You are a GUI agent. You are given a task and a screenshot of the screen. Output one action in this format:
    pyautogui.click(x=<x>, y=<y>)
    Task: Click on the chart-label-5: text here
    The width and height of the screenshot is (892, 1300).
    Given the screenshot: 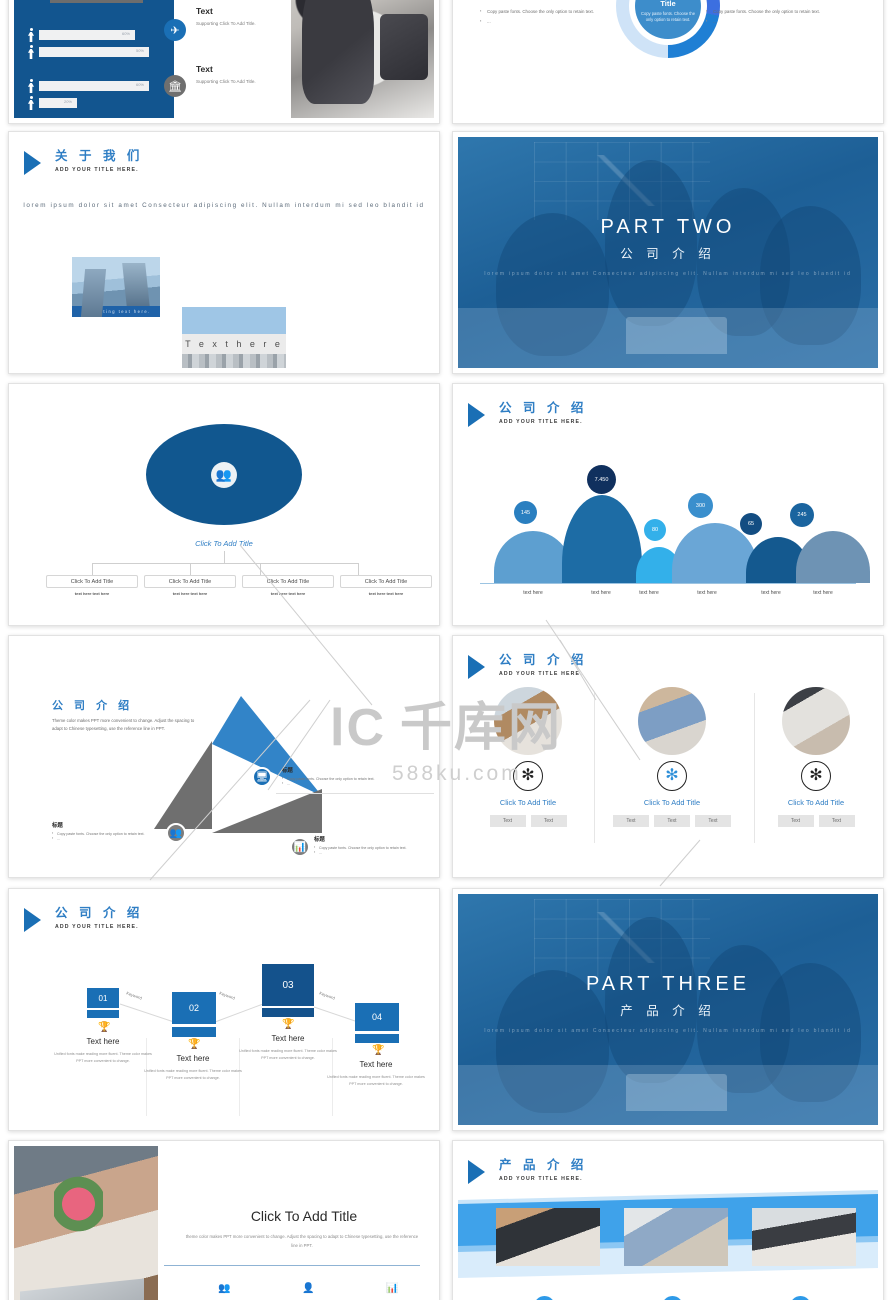 What is the action you would take?
    pyautogui.click(x=771, y=593)
    